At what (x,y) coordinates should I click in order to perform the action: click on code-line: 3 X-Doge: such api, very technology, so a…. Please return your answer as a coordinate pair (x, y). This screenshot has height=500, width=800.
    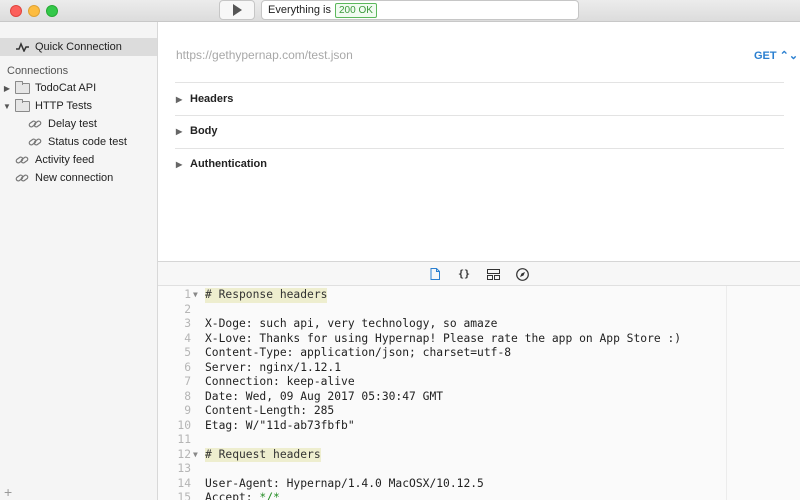
    Looking at the image, I should click on (479, 324).